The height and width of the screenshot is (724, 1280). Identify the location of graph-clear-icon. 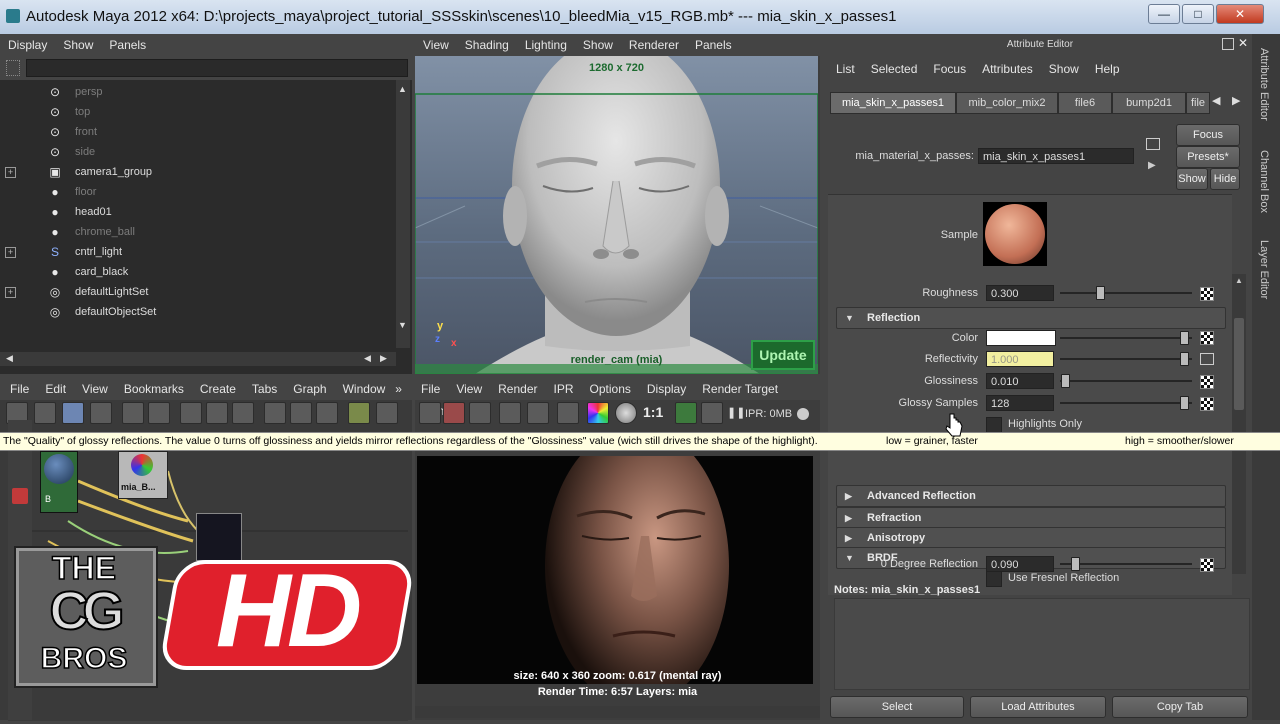
(133, 413).